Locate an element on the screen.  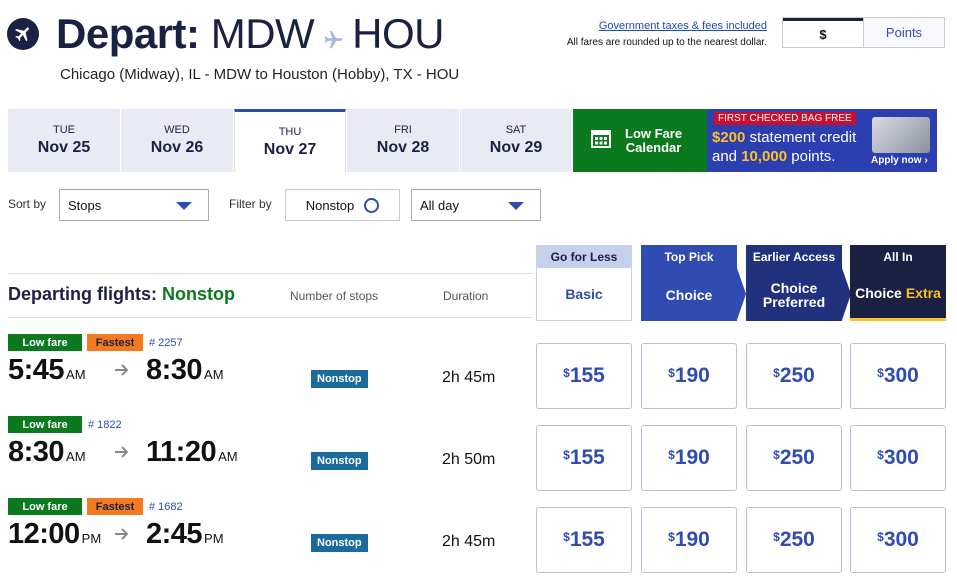
date-tab-nov-28: FRI Nov 28 is located at coordinates (403, 140).